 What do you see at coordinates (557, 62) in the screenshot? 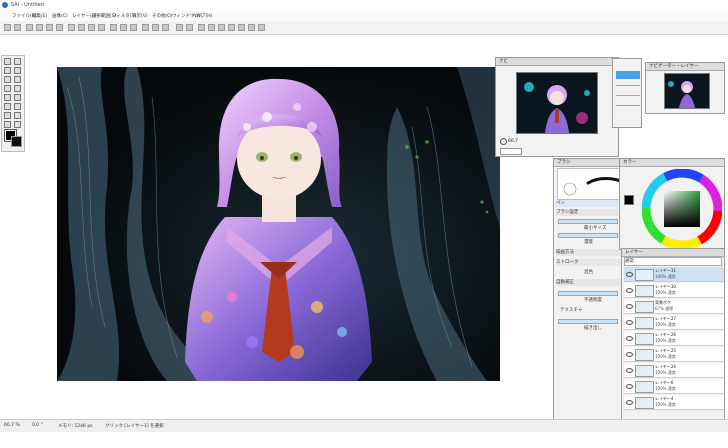
I see `navigator-header: ナビ` at bounding box center [557, 62].